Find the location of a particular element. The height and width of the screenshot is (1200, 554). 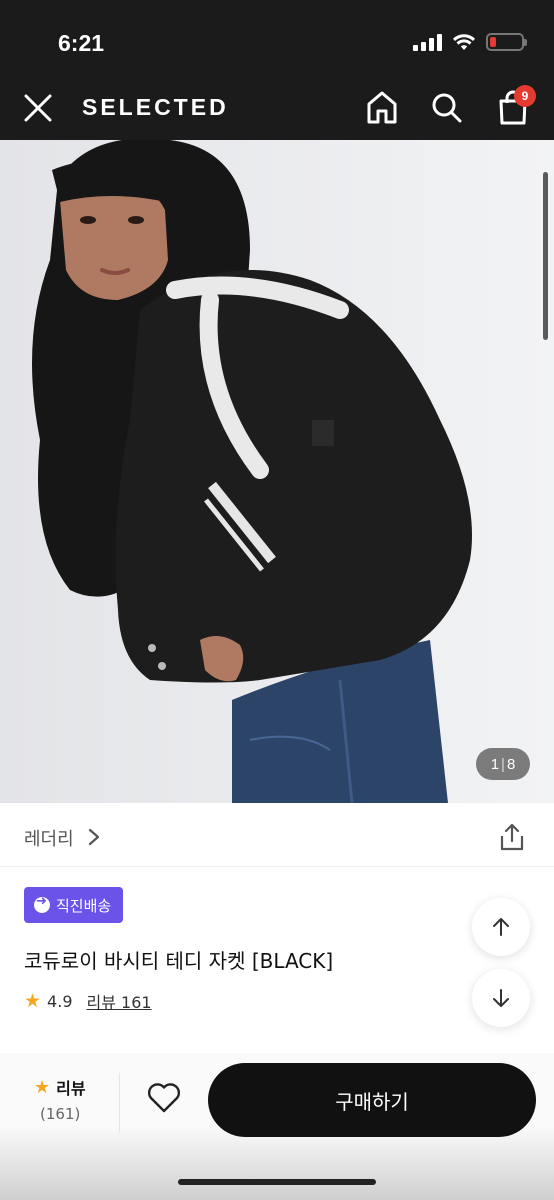

brand-logo: SELECTED is located at coordinates (155, 107).